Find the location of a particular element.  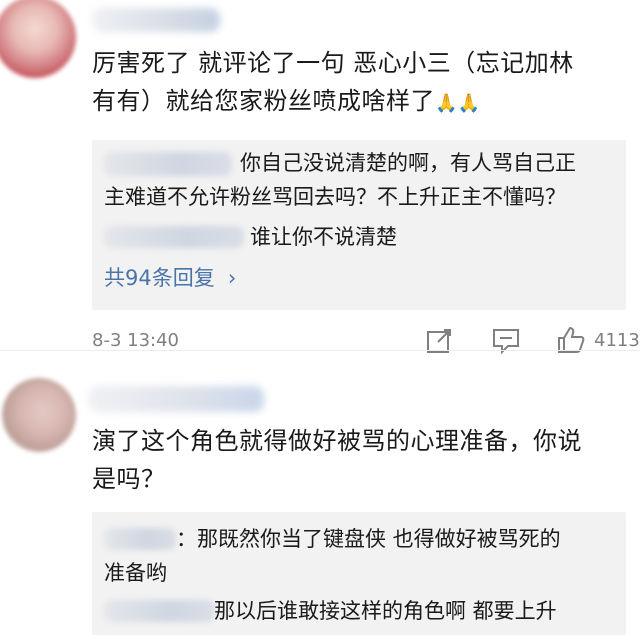

comment-line: 有有）就给您家粉丝喷成啥样了🙏🙏 is located at coordinates (357, 102).